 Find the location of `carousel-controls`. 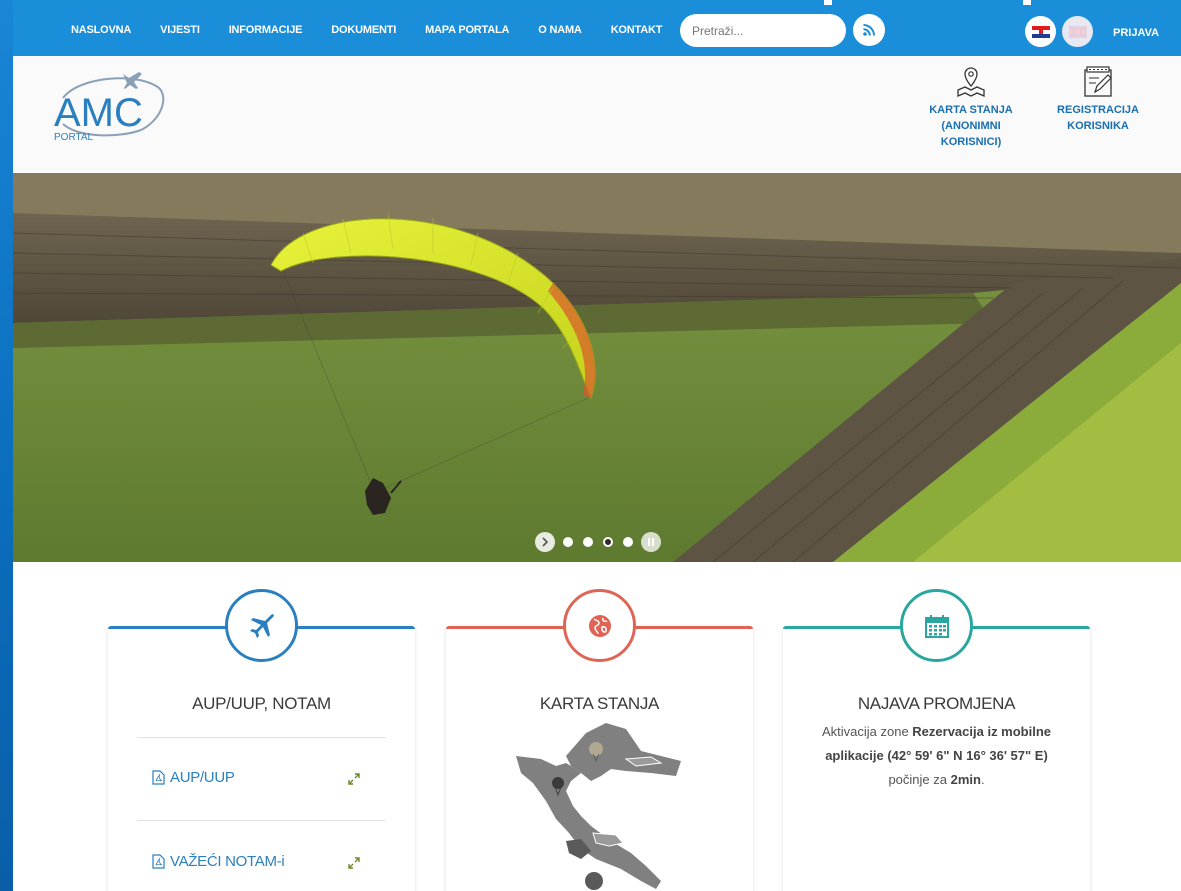

carousel-controls is located at coordinates (598, 542).